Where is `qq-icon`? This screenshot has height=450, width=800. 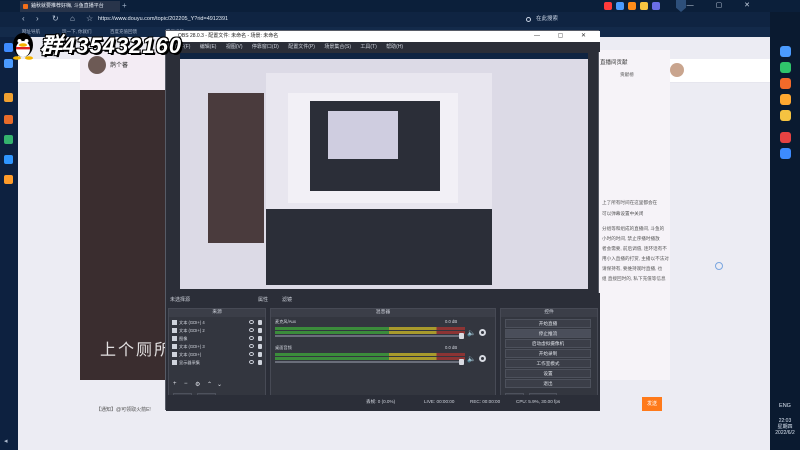
qq-icon is located at coordinates (785, 51).